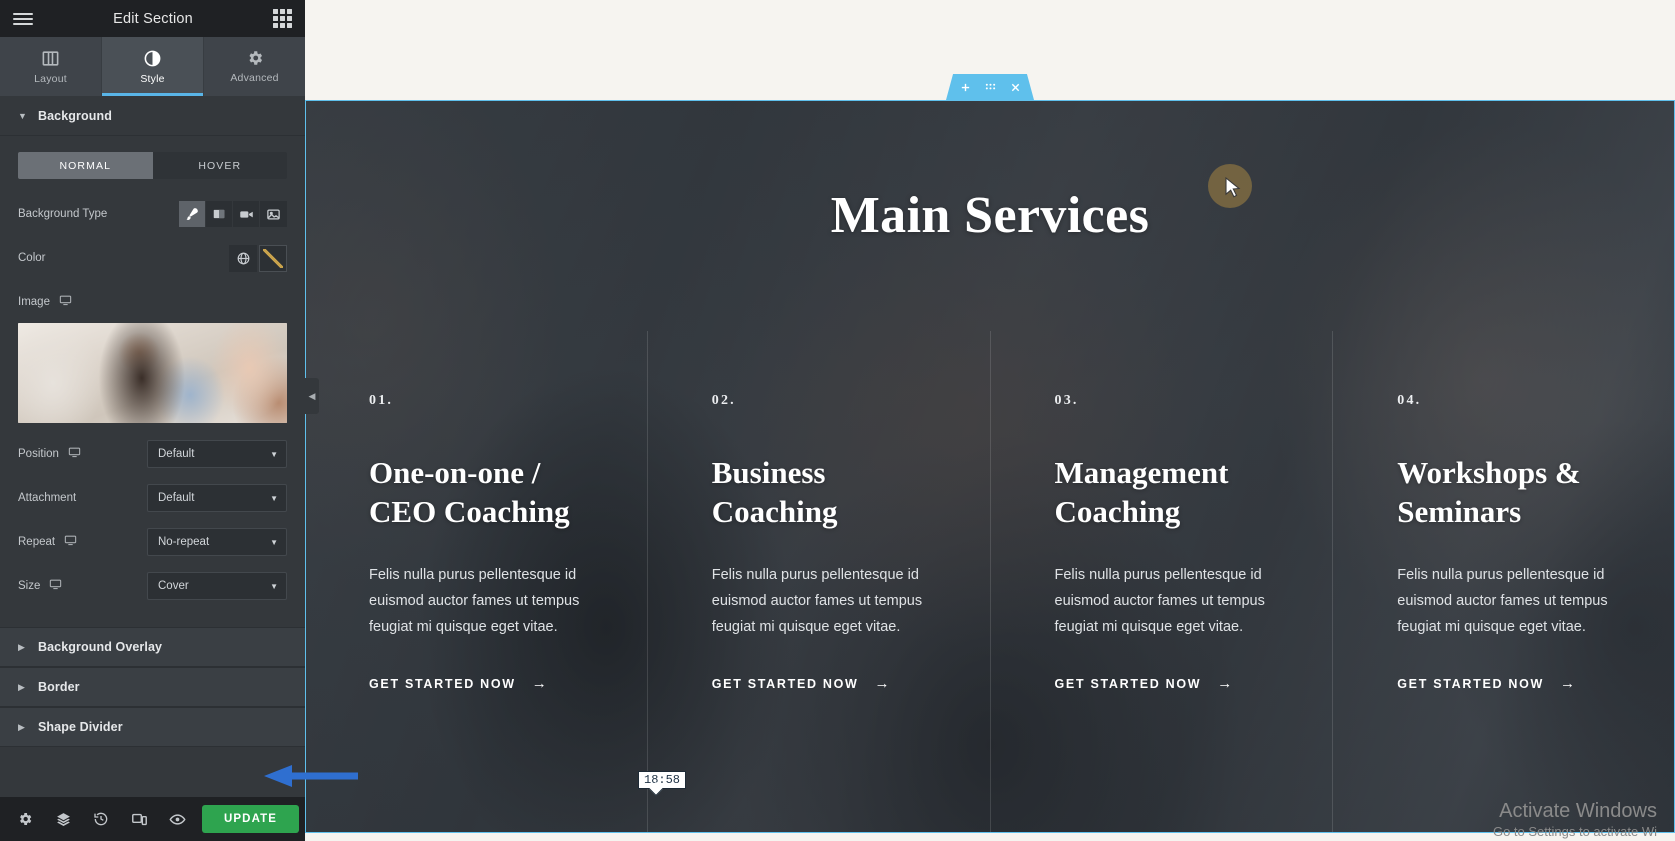 The image size is (1675, 841). Describe the element at coordinates (723, 400) in the screenshot. I see `service-number: 02.` at that location.